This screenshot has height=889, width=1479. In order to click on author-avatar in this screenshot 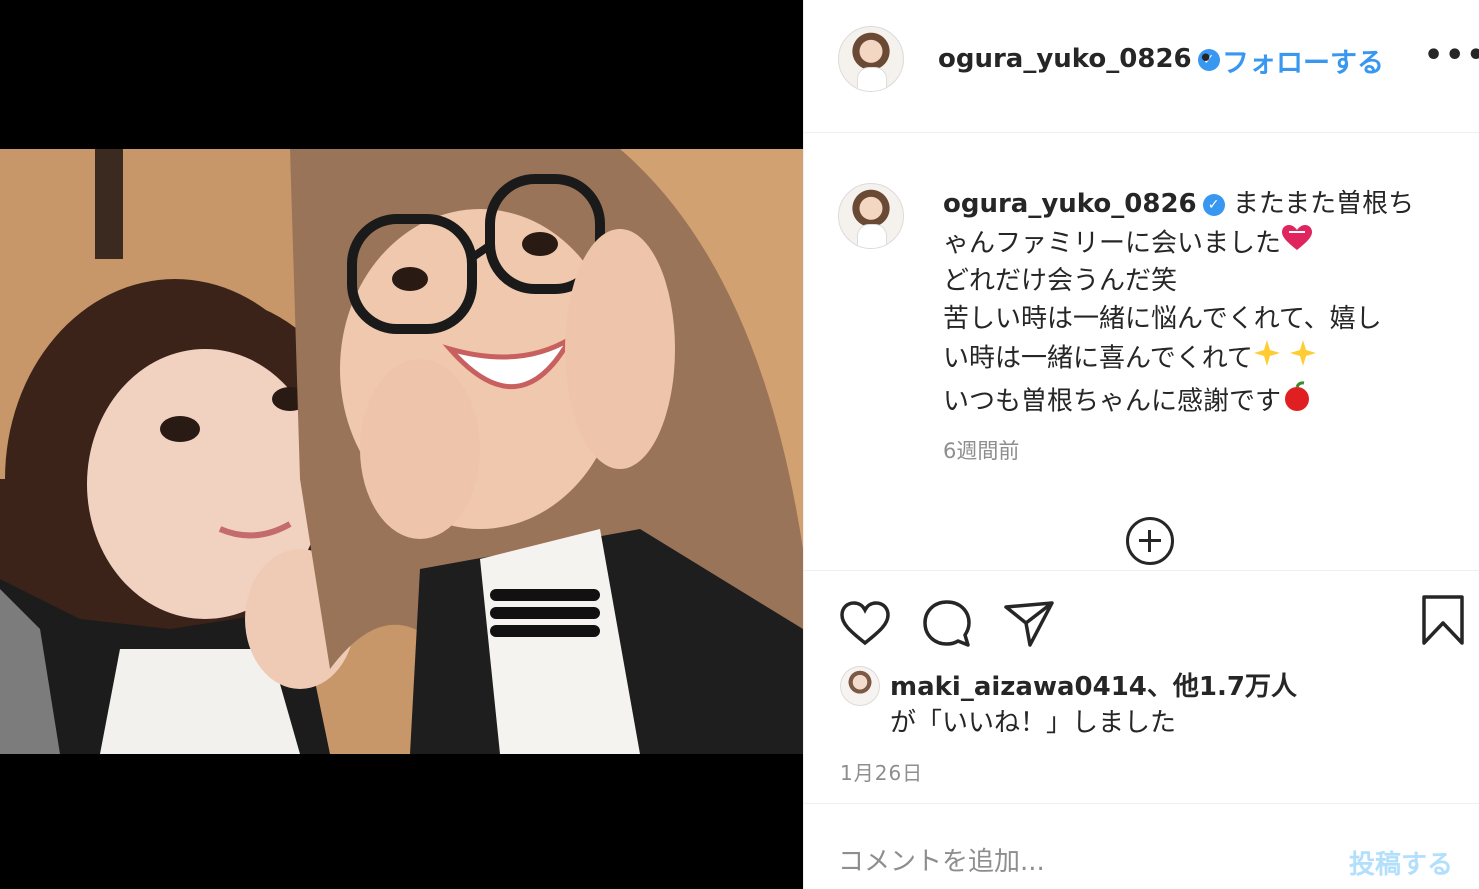, I will do `click(871, 59)`.